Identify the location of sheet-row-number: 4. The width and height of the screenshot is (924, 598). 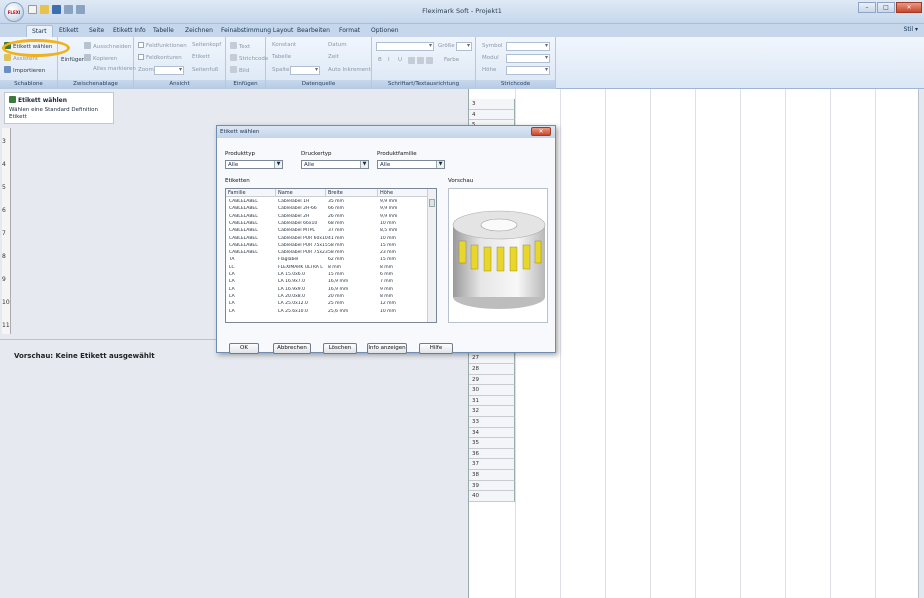
(492, 115).